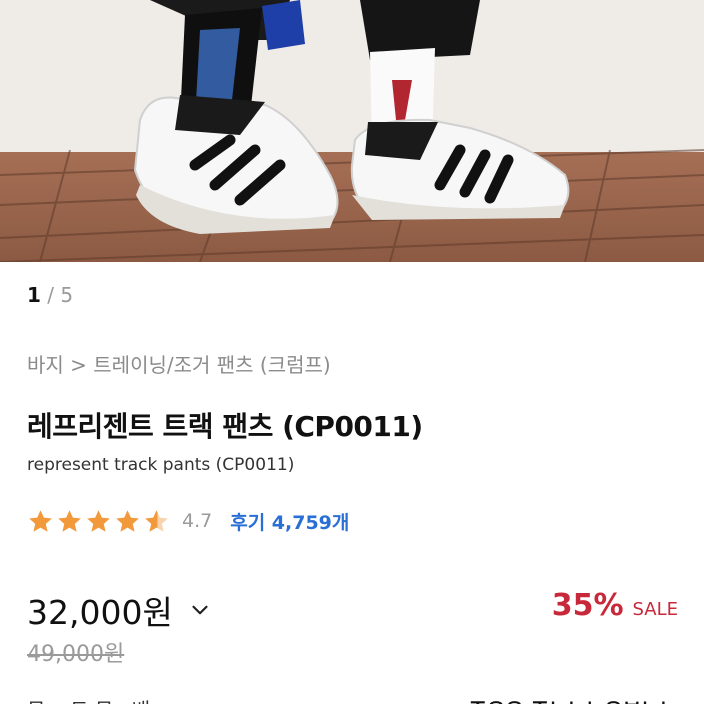  Describe the element at coordinates (200, 610) in the screenshot. I see `chevron-down-icon` at that location.